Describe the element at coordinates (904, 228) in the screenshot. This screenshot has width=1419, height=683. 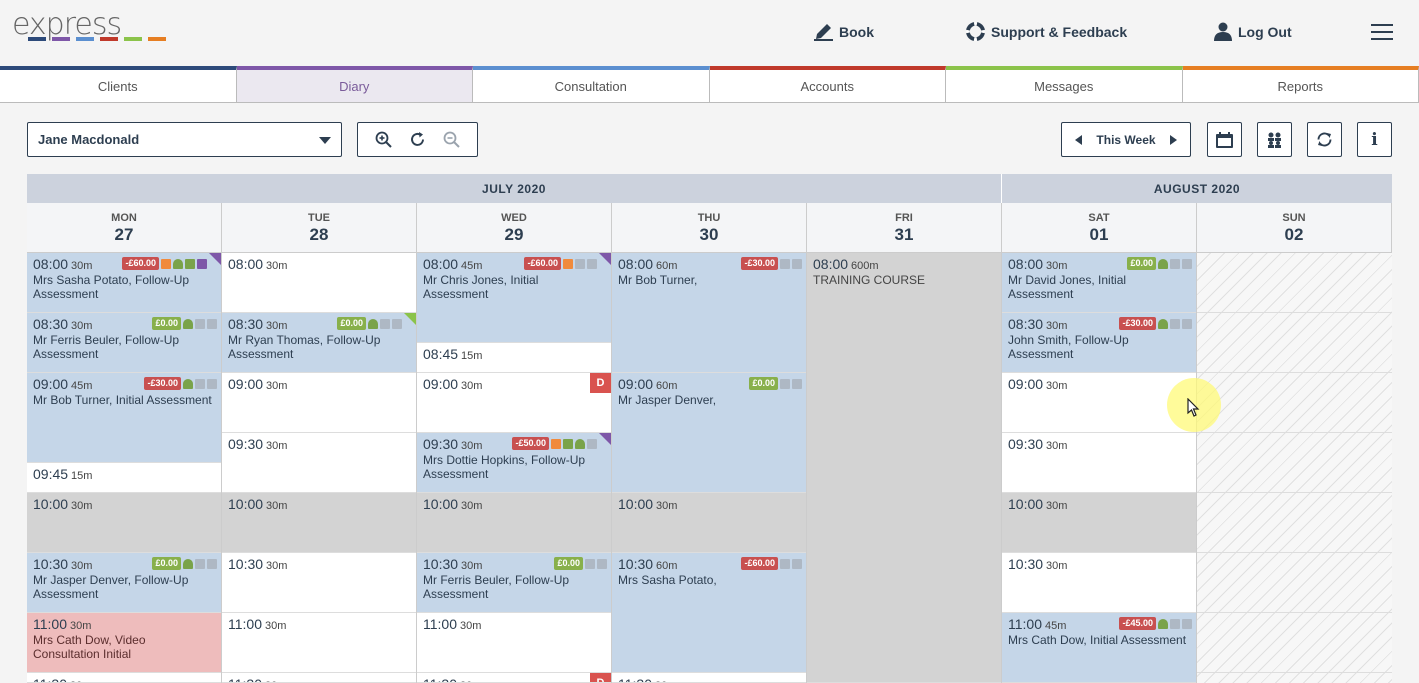
I see `day-header: FRI 31` at that location.